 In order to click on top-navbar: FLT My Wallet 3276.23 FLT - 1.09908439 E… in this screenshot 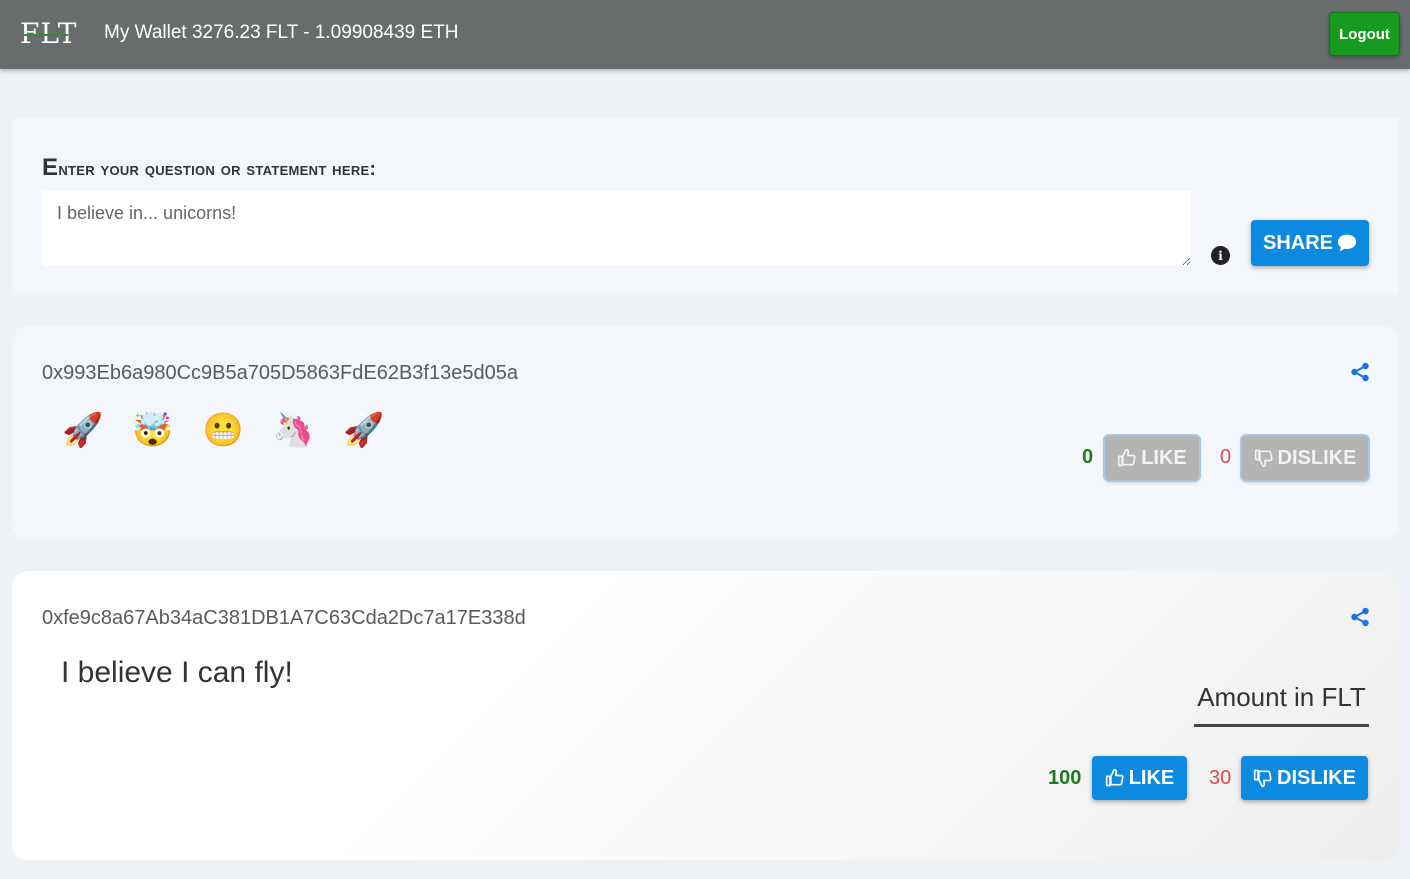, I will do `click(705, 34)`.